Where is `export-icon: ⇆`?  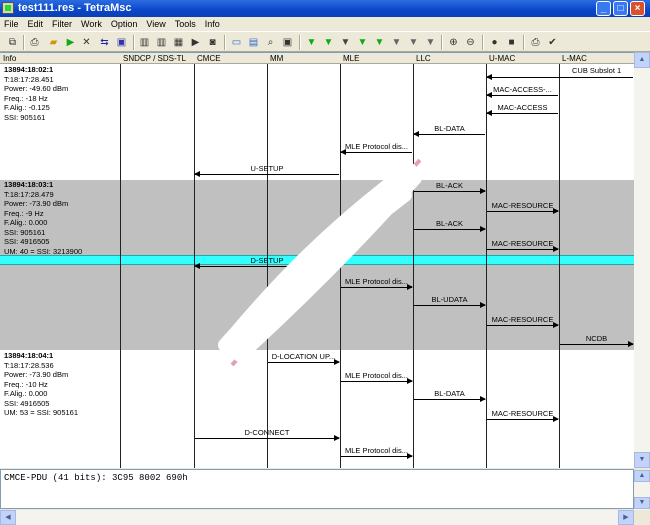 export-icon: ⇆ is located at coordinates (104, 42).